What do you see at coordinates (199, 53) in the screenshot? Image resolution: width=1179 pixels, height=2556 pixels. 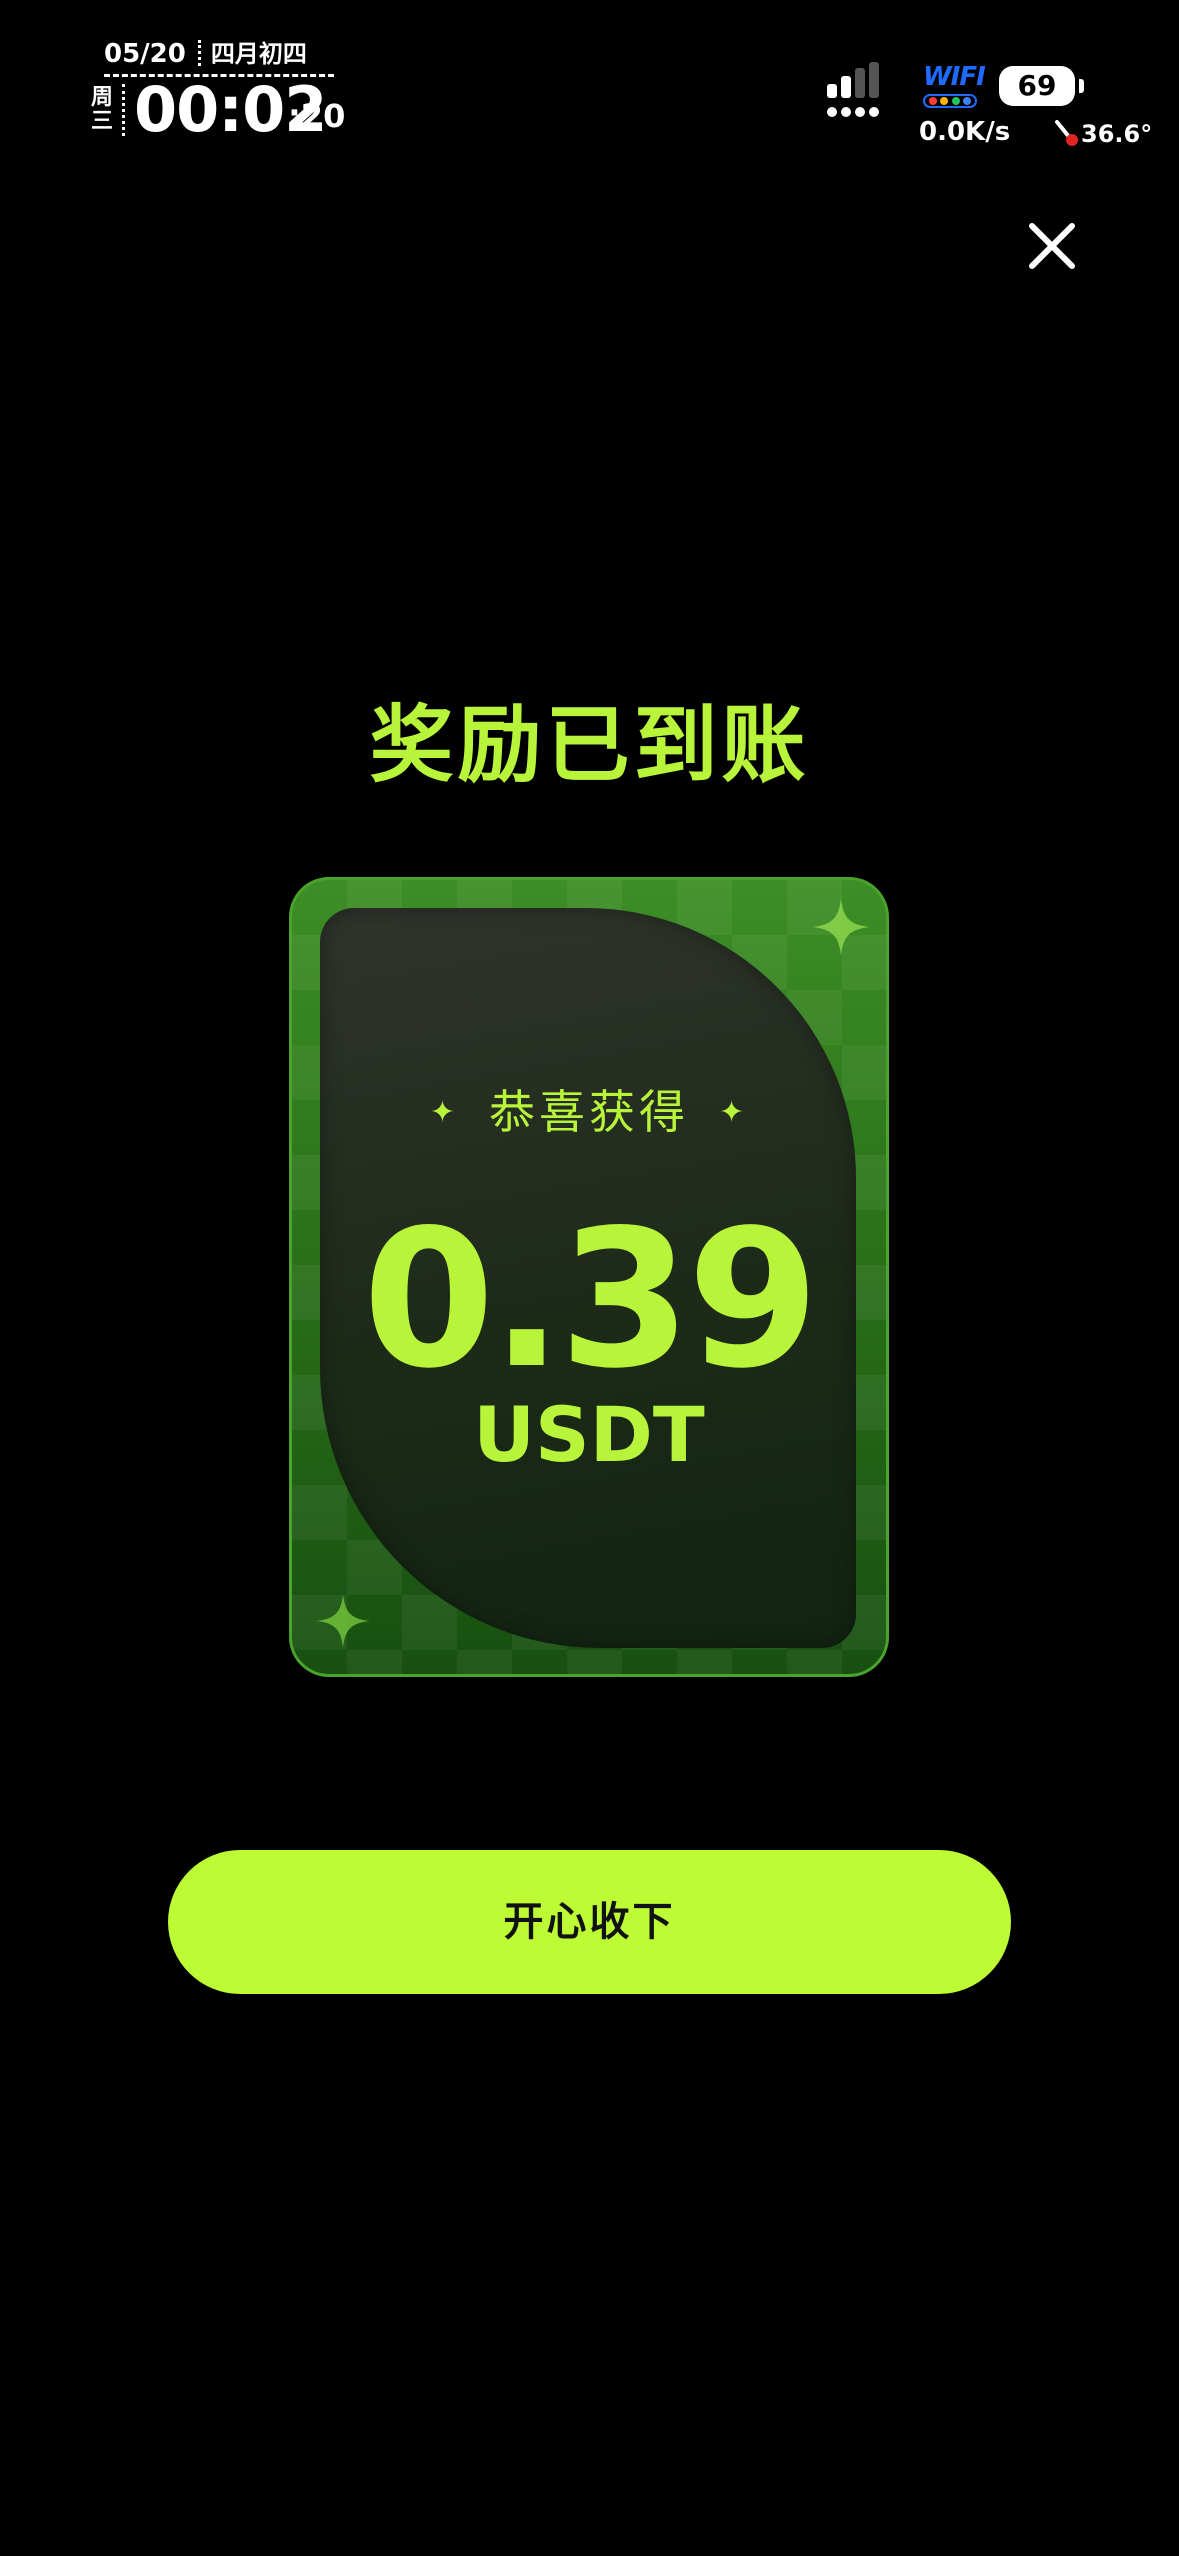 I see `date-separator` at bounding box center [199, 53].